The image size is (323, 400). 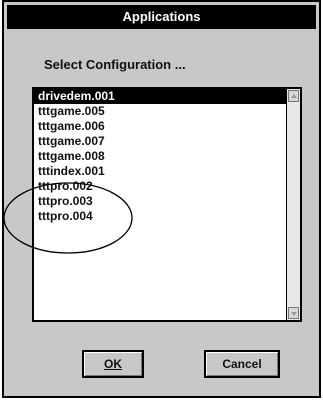 What do you see at coordinates (160, 141) in the screenshot?
I see `list-item: tttgame.007` at bounding box center [160, 141].